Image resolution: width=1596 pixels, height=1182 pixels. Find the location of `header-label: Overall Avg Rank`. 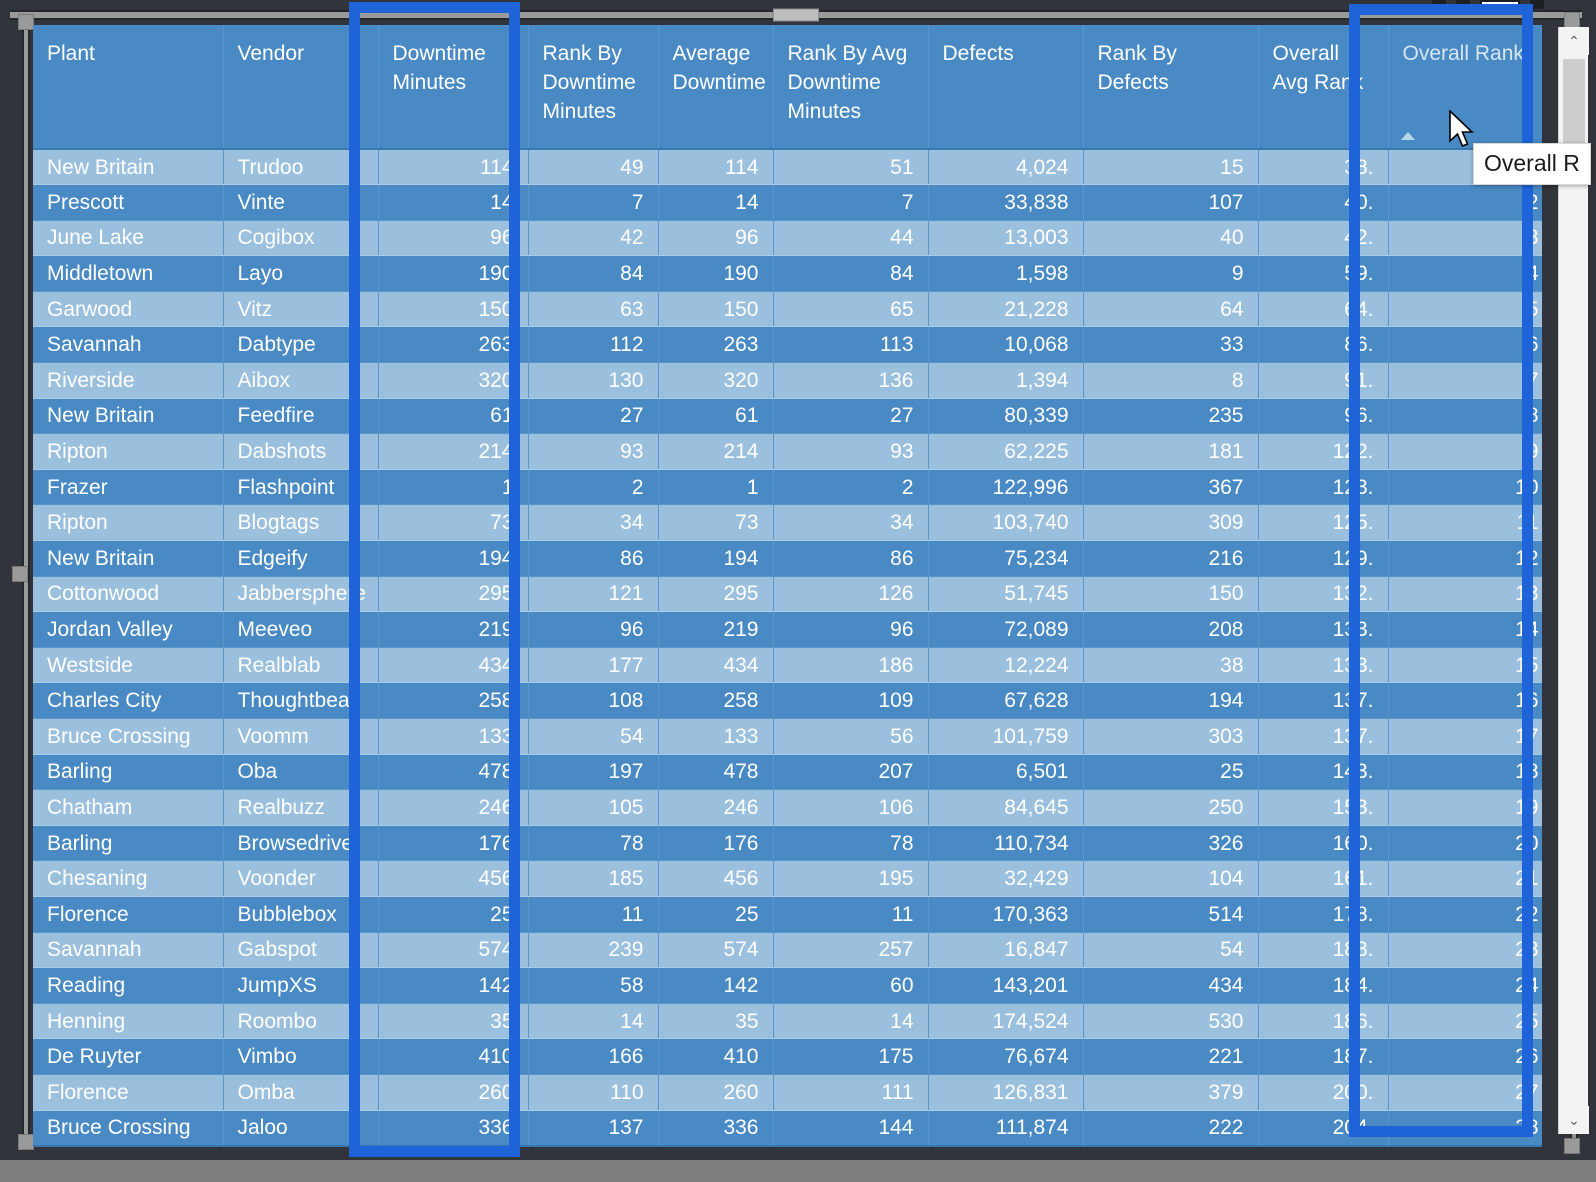

header-label: Overall Avg Rank is located at coordinates (1318, 68).